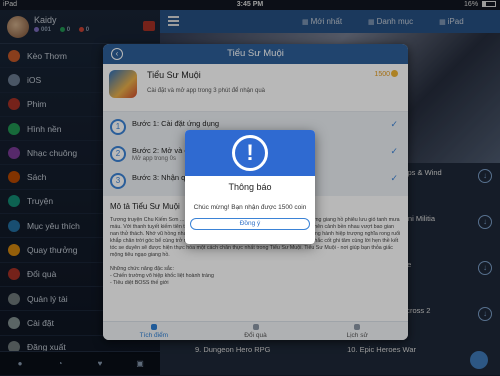 The image size is (500, 376). I want to click on alert-title: Thông báo, so click(250, 187).